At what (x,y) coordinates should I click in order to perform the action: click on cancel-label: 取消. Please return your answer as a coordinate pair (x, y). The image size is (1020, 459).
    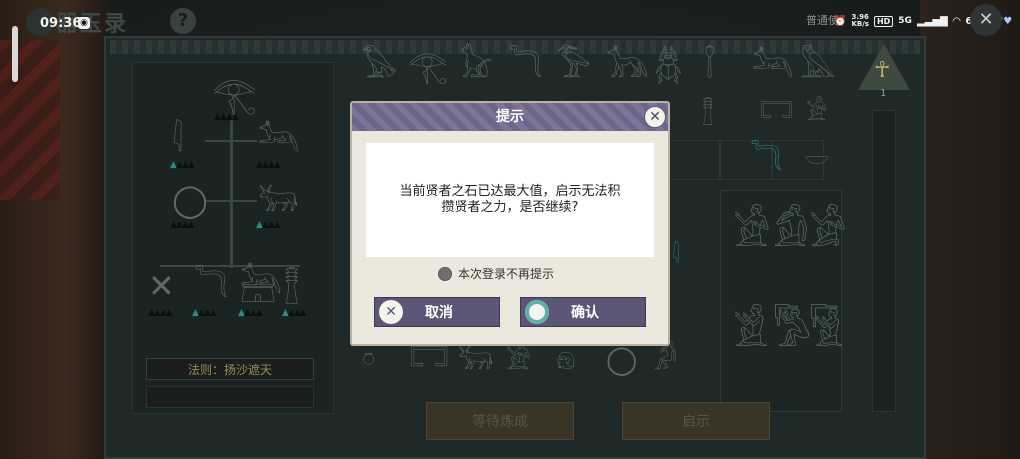
    Looking at the image, I should click on (439, 313).